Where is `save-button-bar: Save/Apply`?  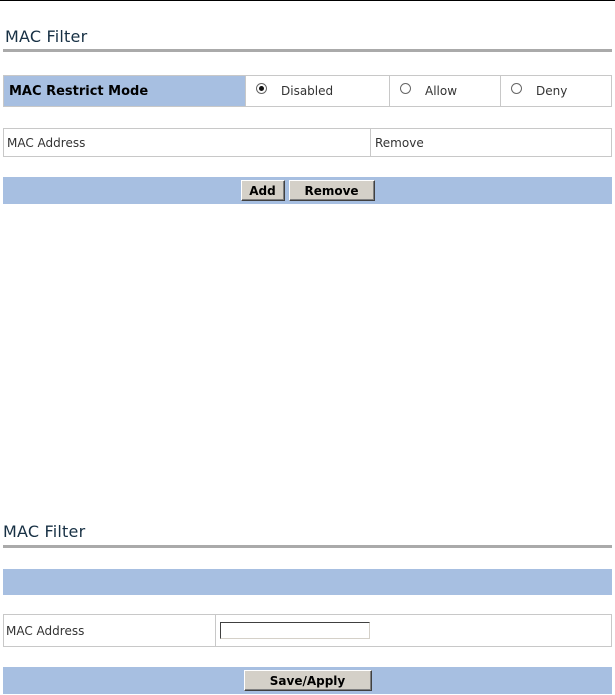 save-button-bar: Save/Apply is located at coordinates (307, 680).